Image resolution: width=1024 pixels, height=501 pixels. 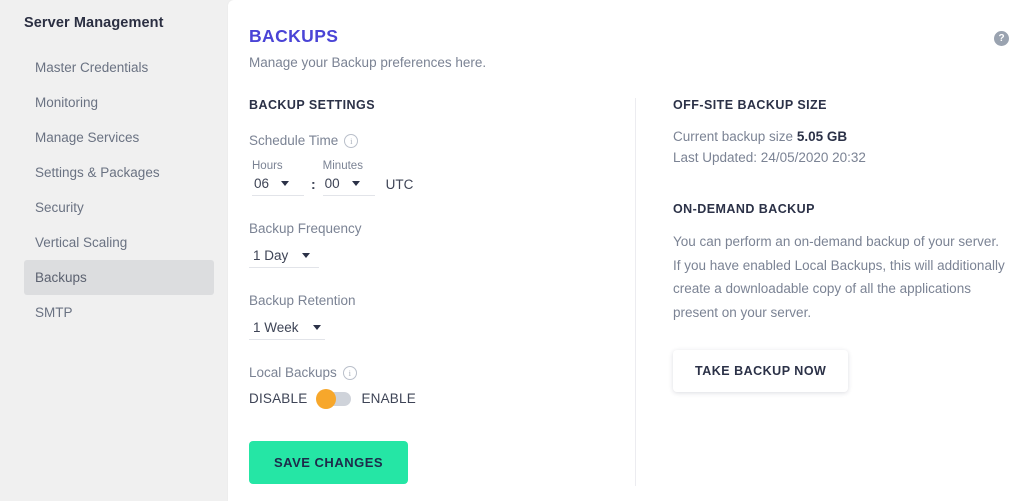 What do you see at coordinates (342, 166) in the screenshot?
I see `minutes-caption: Minutes` at bounding box center [342, 166].